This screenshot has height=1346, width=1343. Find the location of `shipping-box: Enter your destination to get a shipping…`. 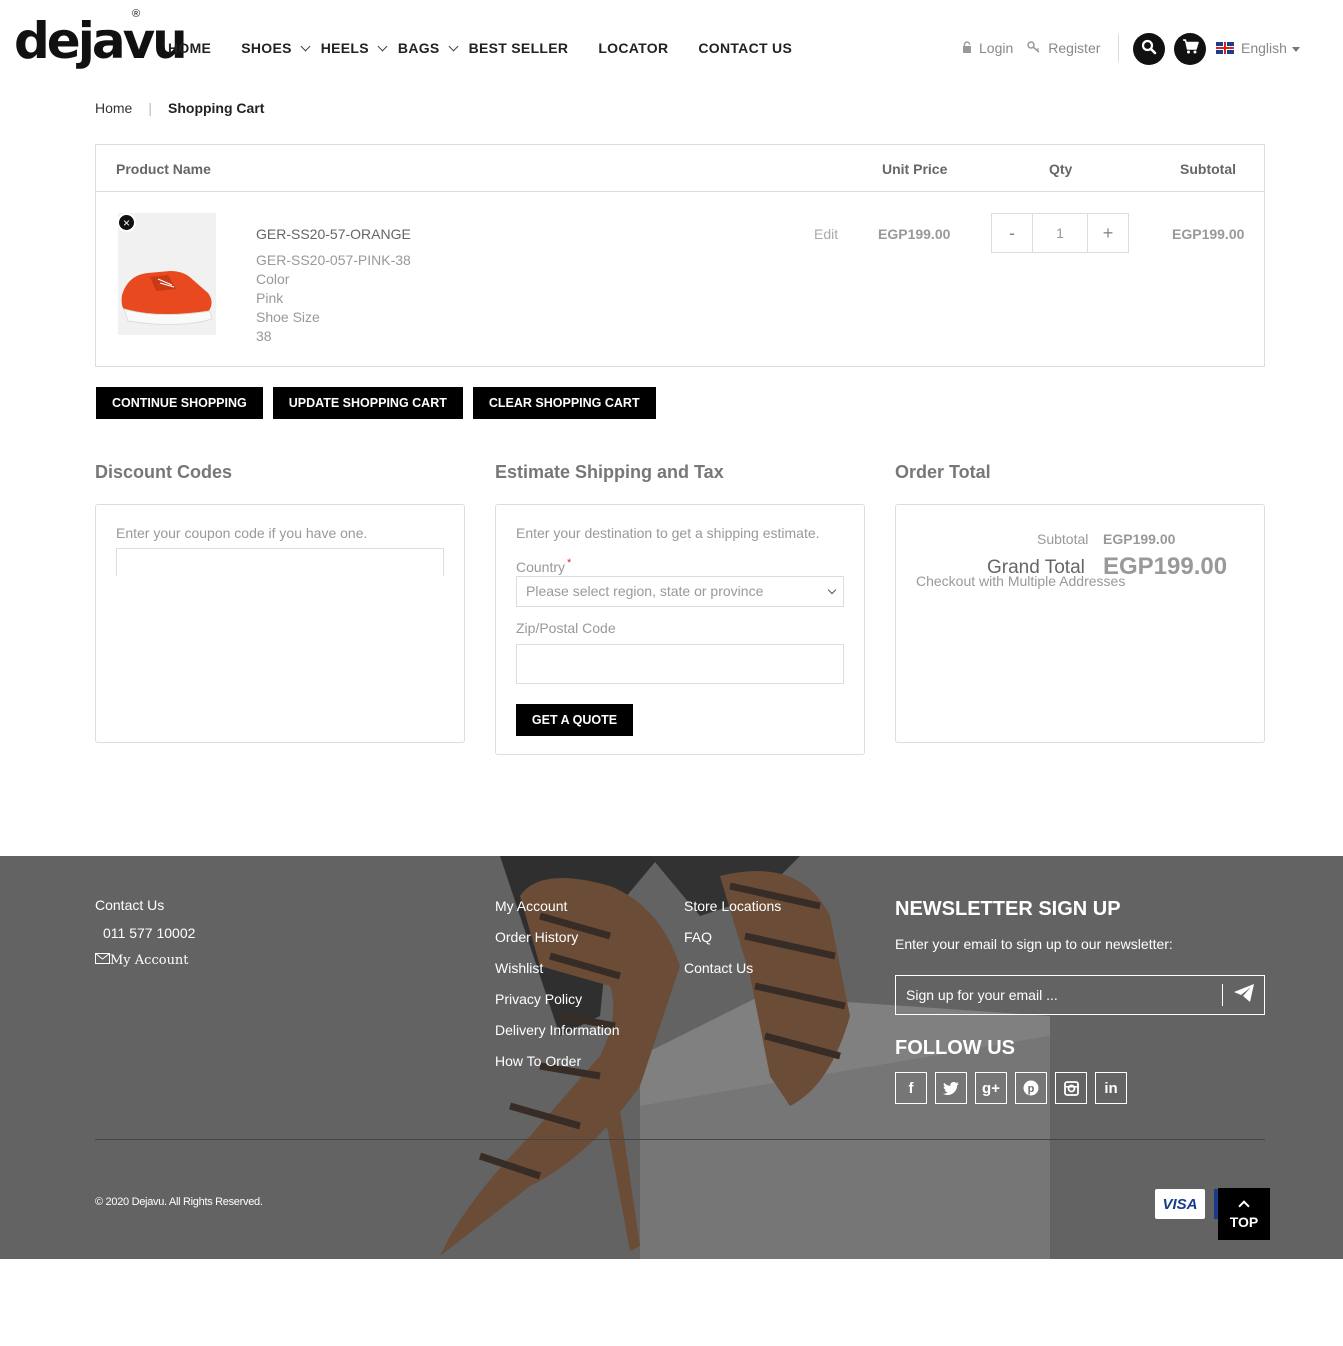

shipping-box: Enter your destination to get a shipping… is located at coordinates (680, 629).